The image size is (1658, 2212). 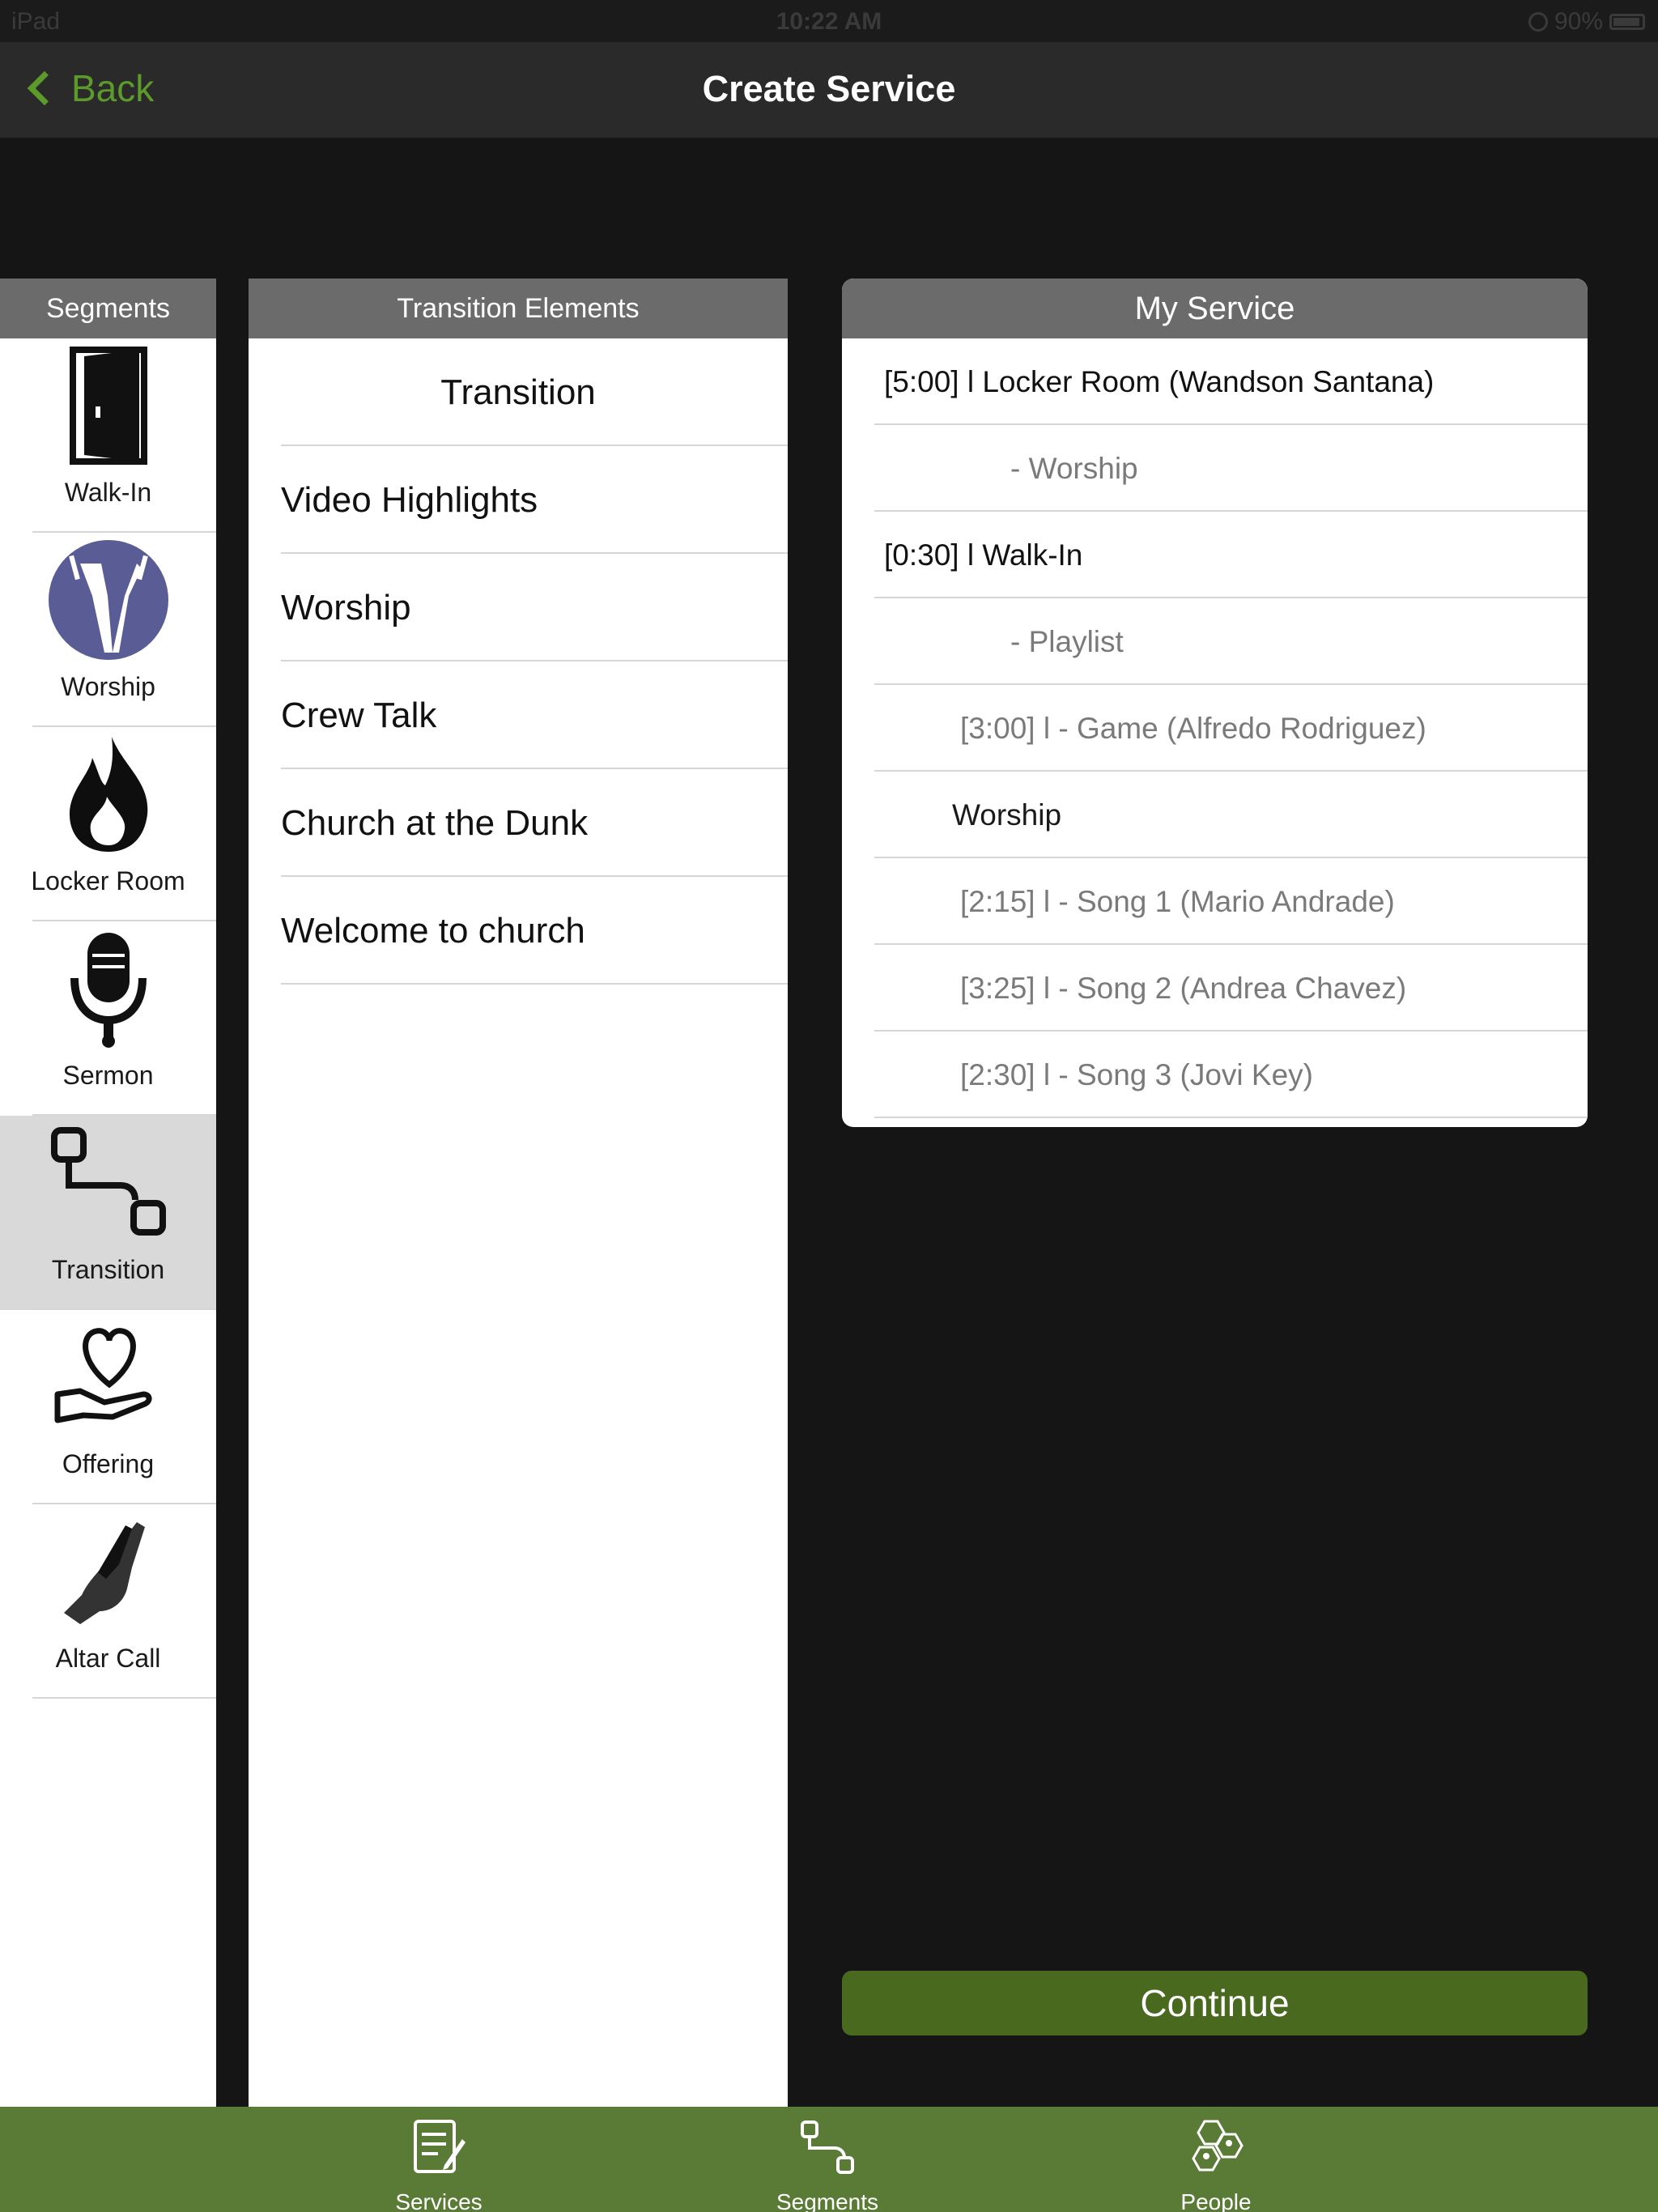 I want to click on tab-people: People, so click(x=1216, y=2164).